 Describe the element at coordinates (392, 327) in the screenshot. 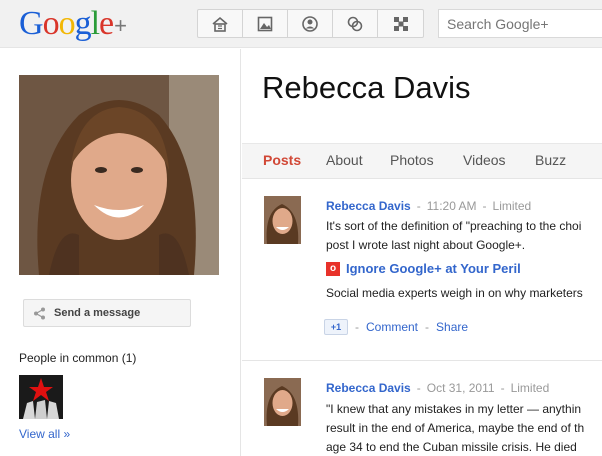

I see `comment-link: Comment` at that location.